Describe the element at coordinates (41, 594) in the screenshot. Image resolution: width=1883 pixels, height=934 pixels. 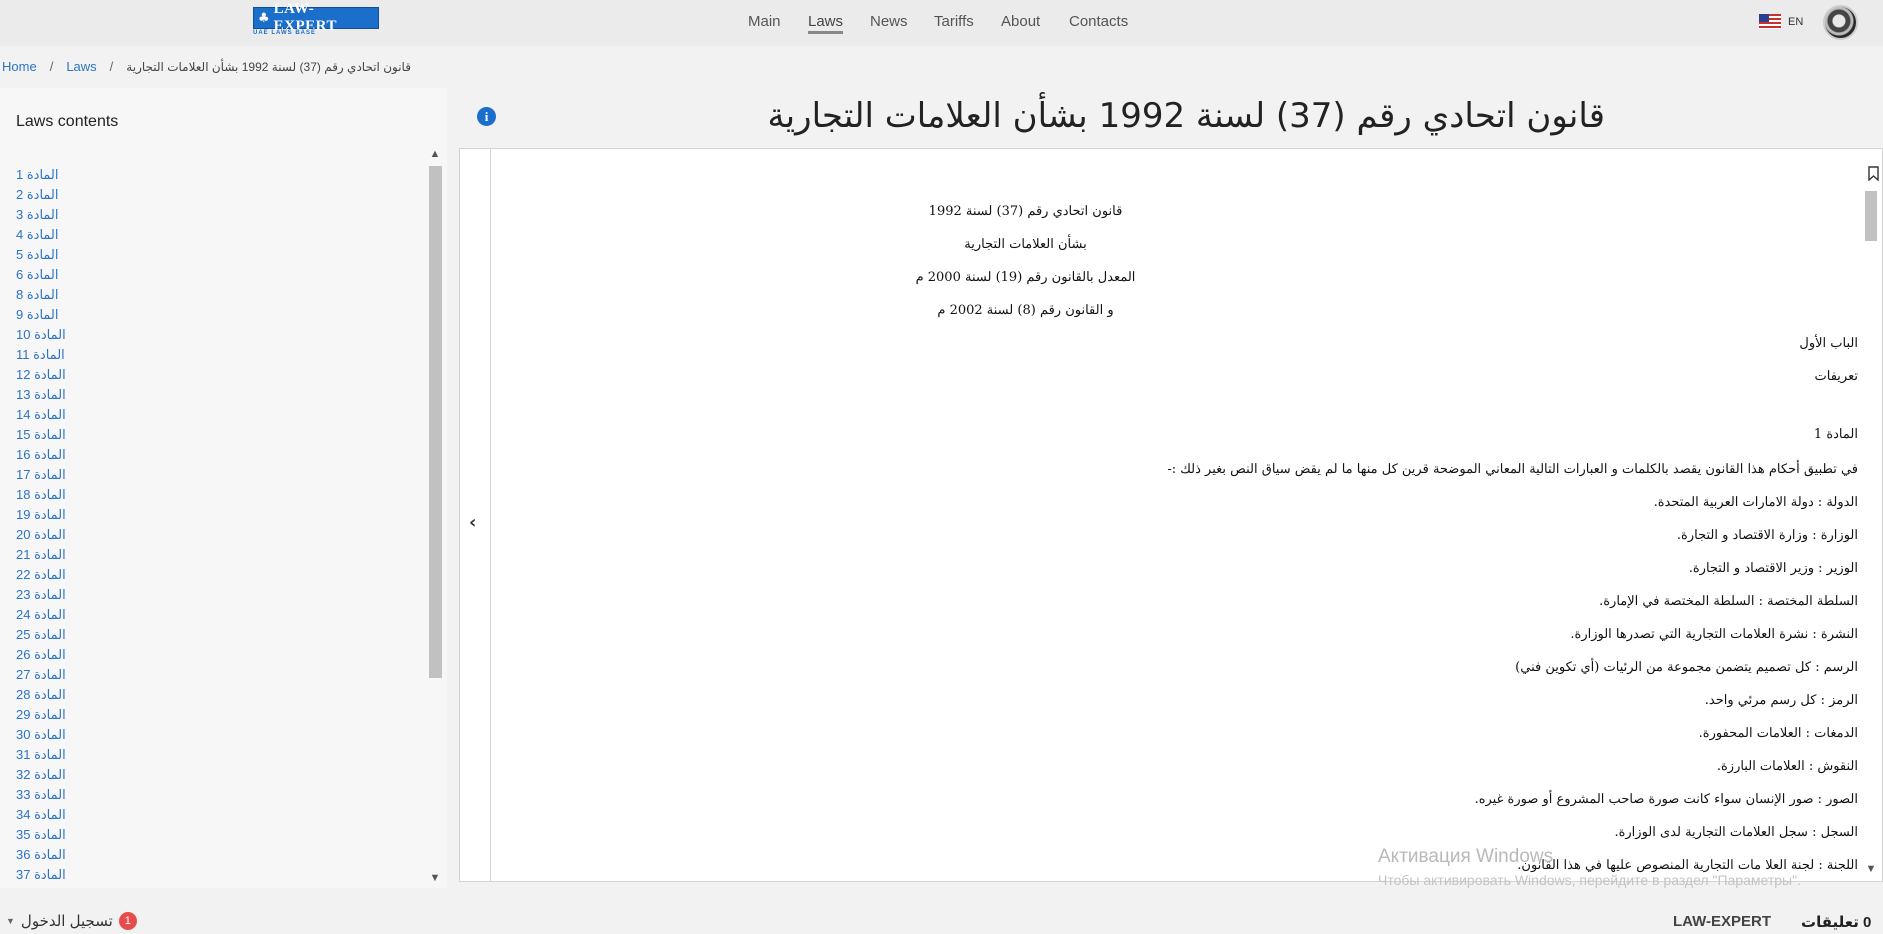
I see `toc-link: المادة 23` at that location.